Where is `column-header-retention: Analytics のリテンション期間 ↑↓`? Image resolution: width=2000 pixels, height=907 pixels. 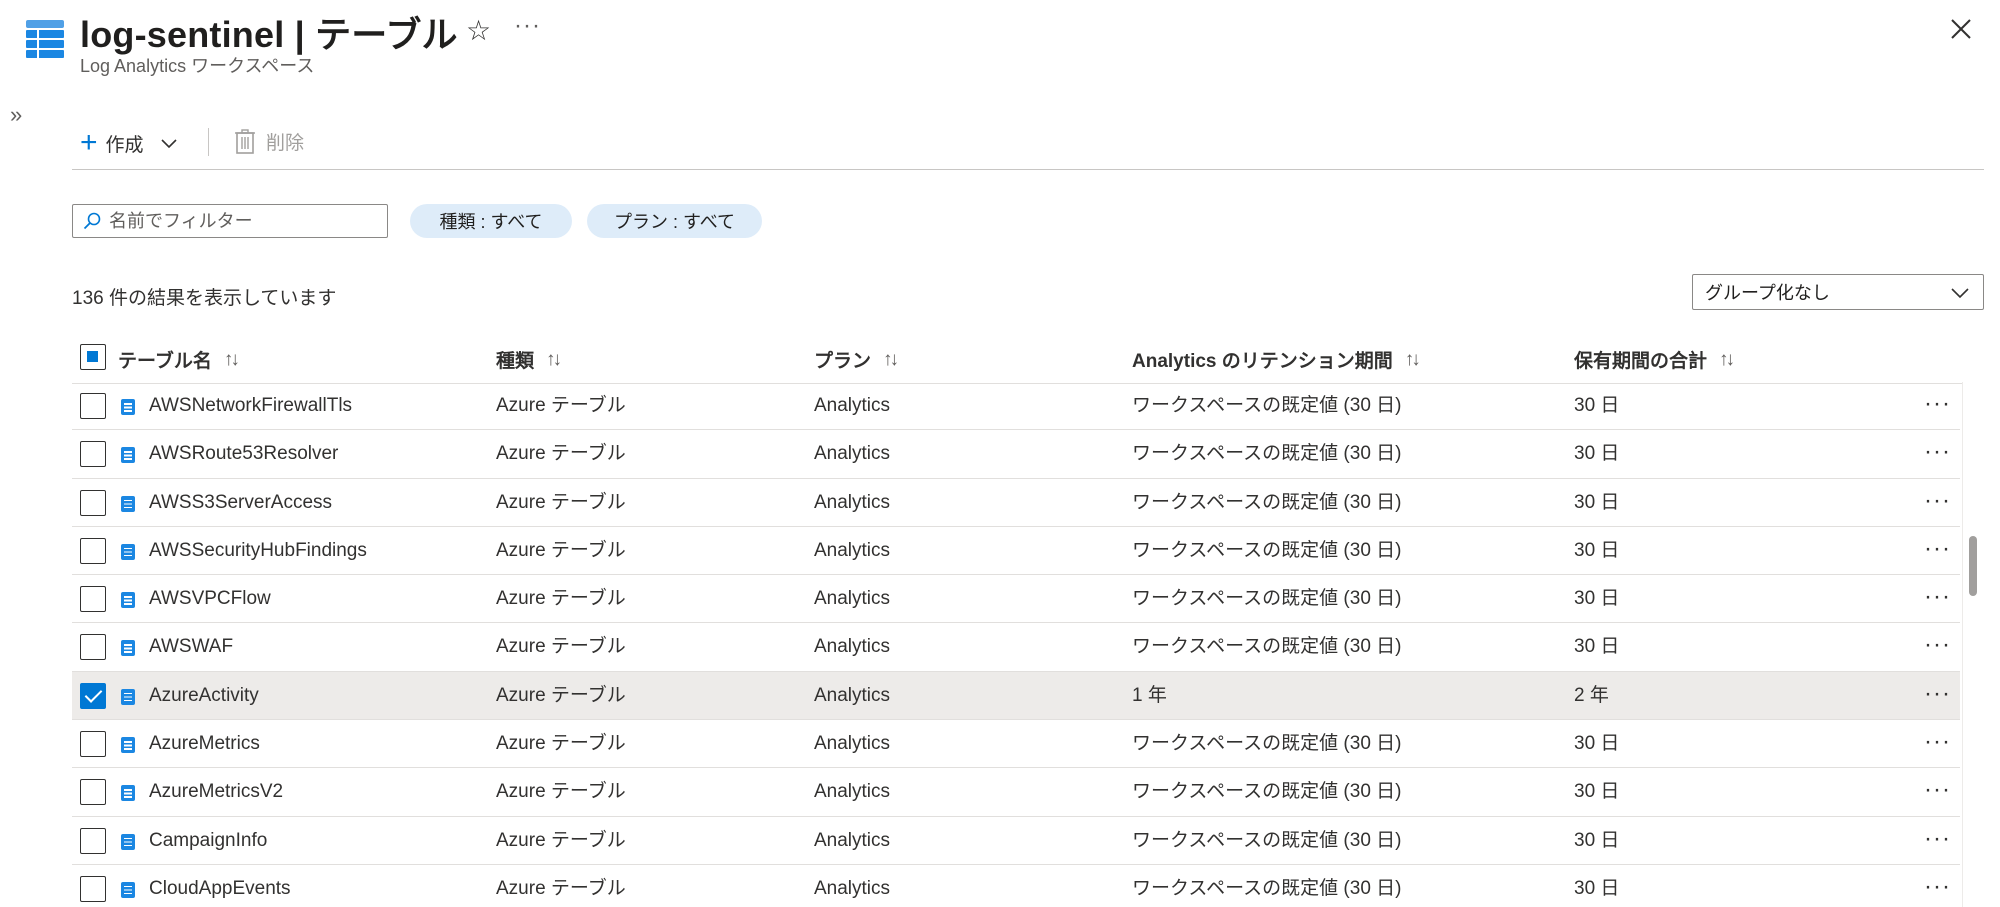
column-header-retention: Analytics のリテンション期間 ↑↓ is located at coordinates (1276, 359).